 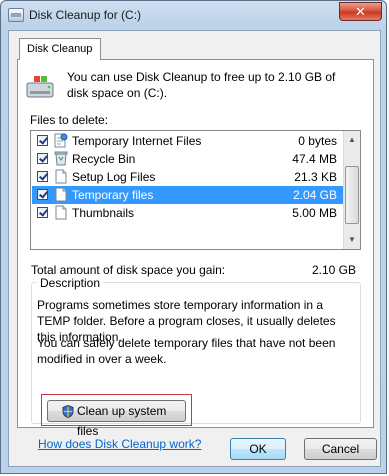 I want to click on cancel-button: Cancel, so click(x=340, y=449).